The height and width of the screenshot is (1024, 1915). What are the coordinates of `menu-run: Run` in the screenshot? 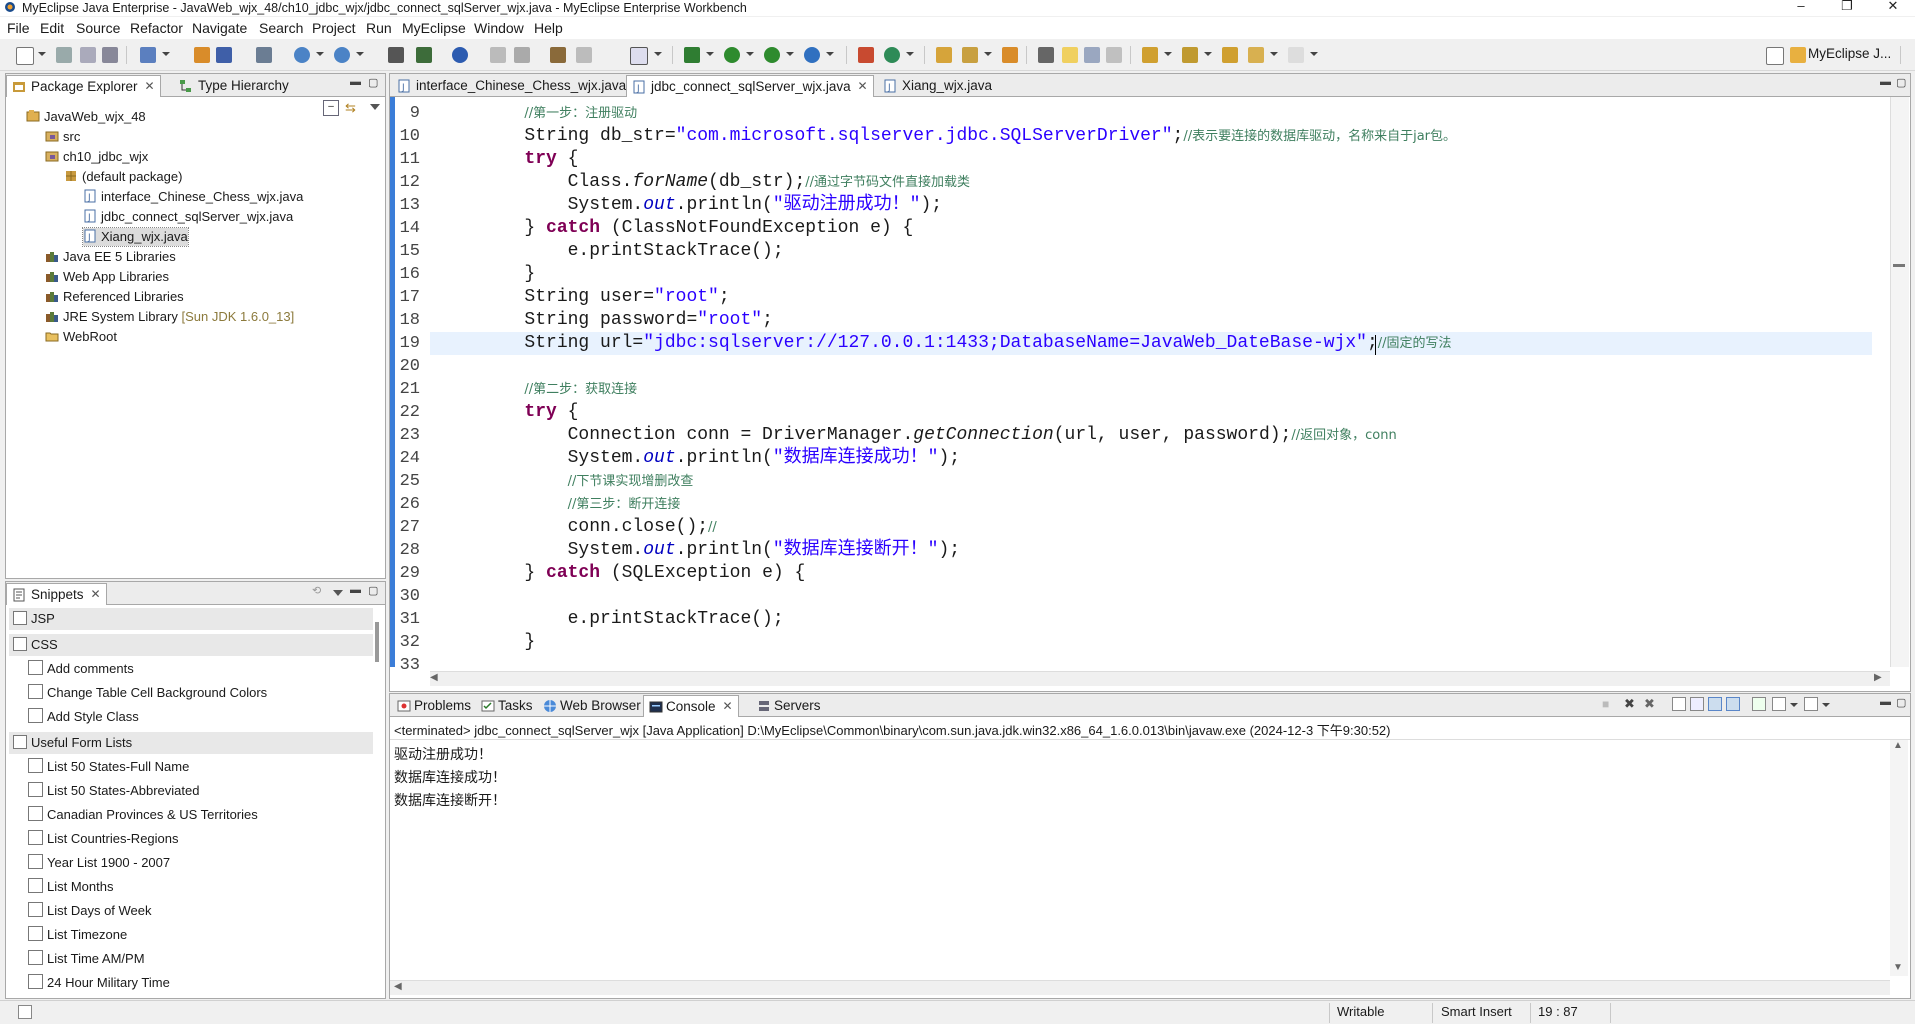 It's located at (379, 28).